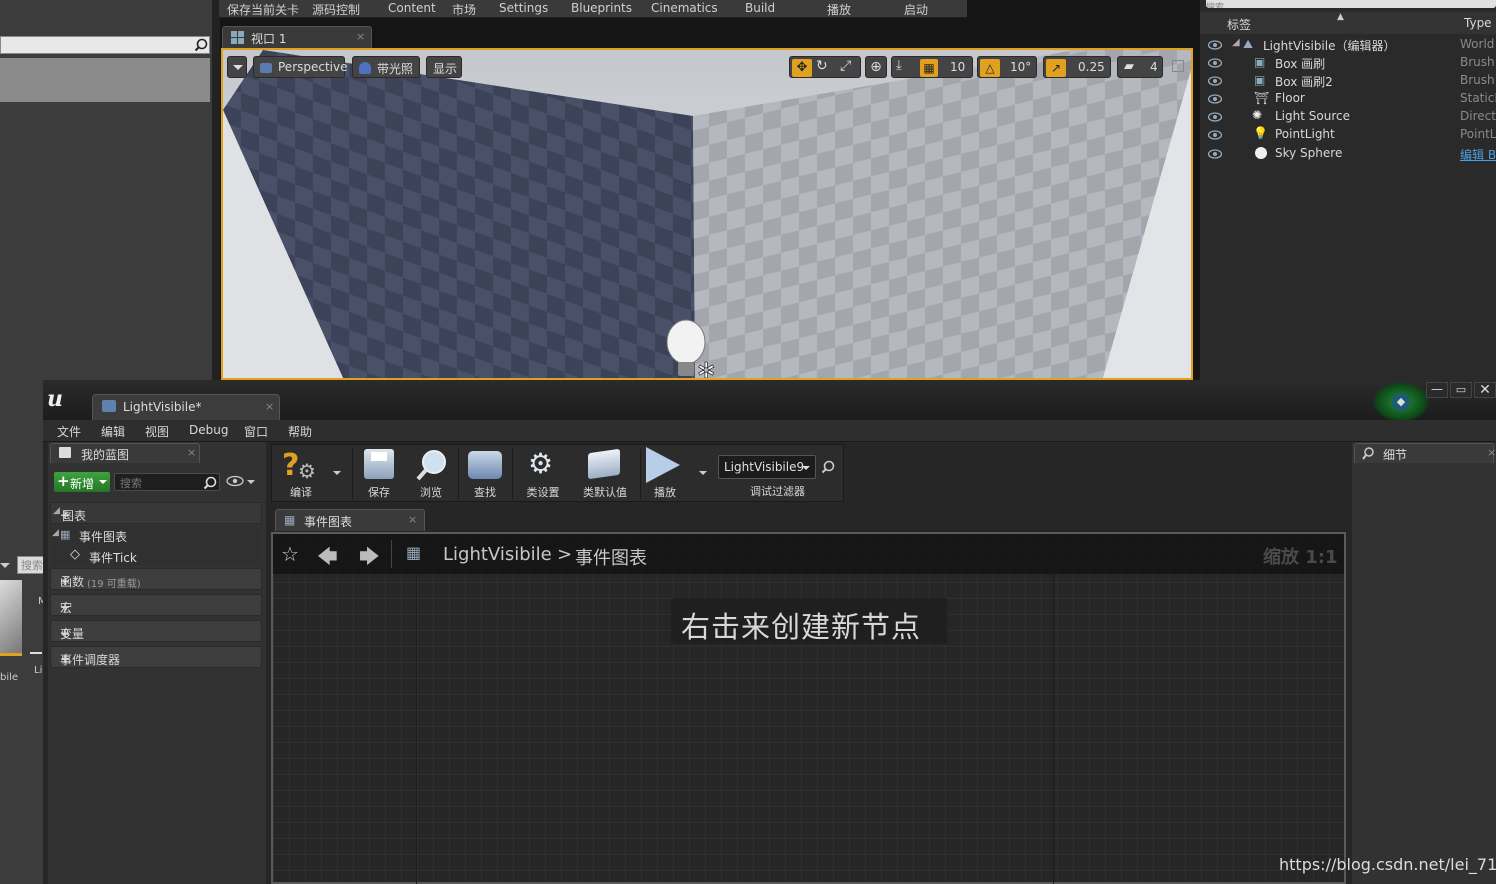 This screenshot has height=884, width=1496. Describe the element at coordinates (369, 559) in the screenshot. I see `forward-arrow-icon: 🡆` at that location.